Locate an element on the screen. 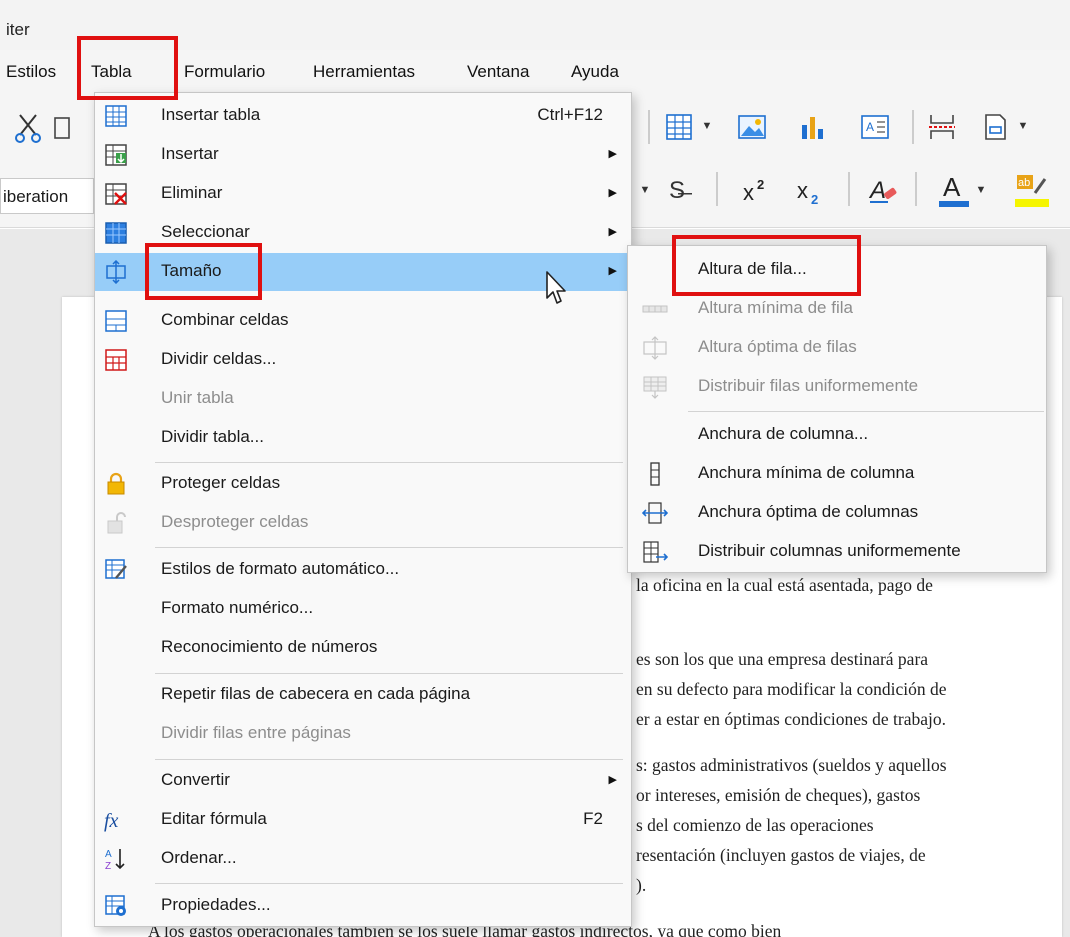 The width and height of the screenshot is (1070, 937). resize-icon is located at coordinates (116, 272).